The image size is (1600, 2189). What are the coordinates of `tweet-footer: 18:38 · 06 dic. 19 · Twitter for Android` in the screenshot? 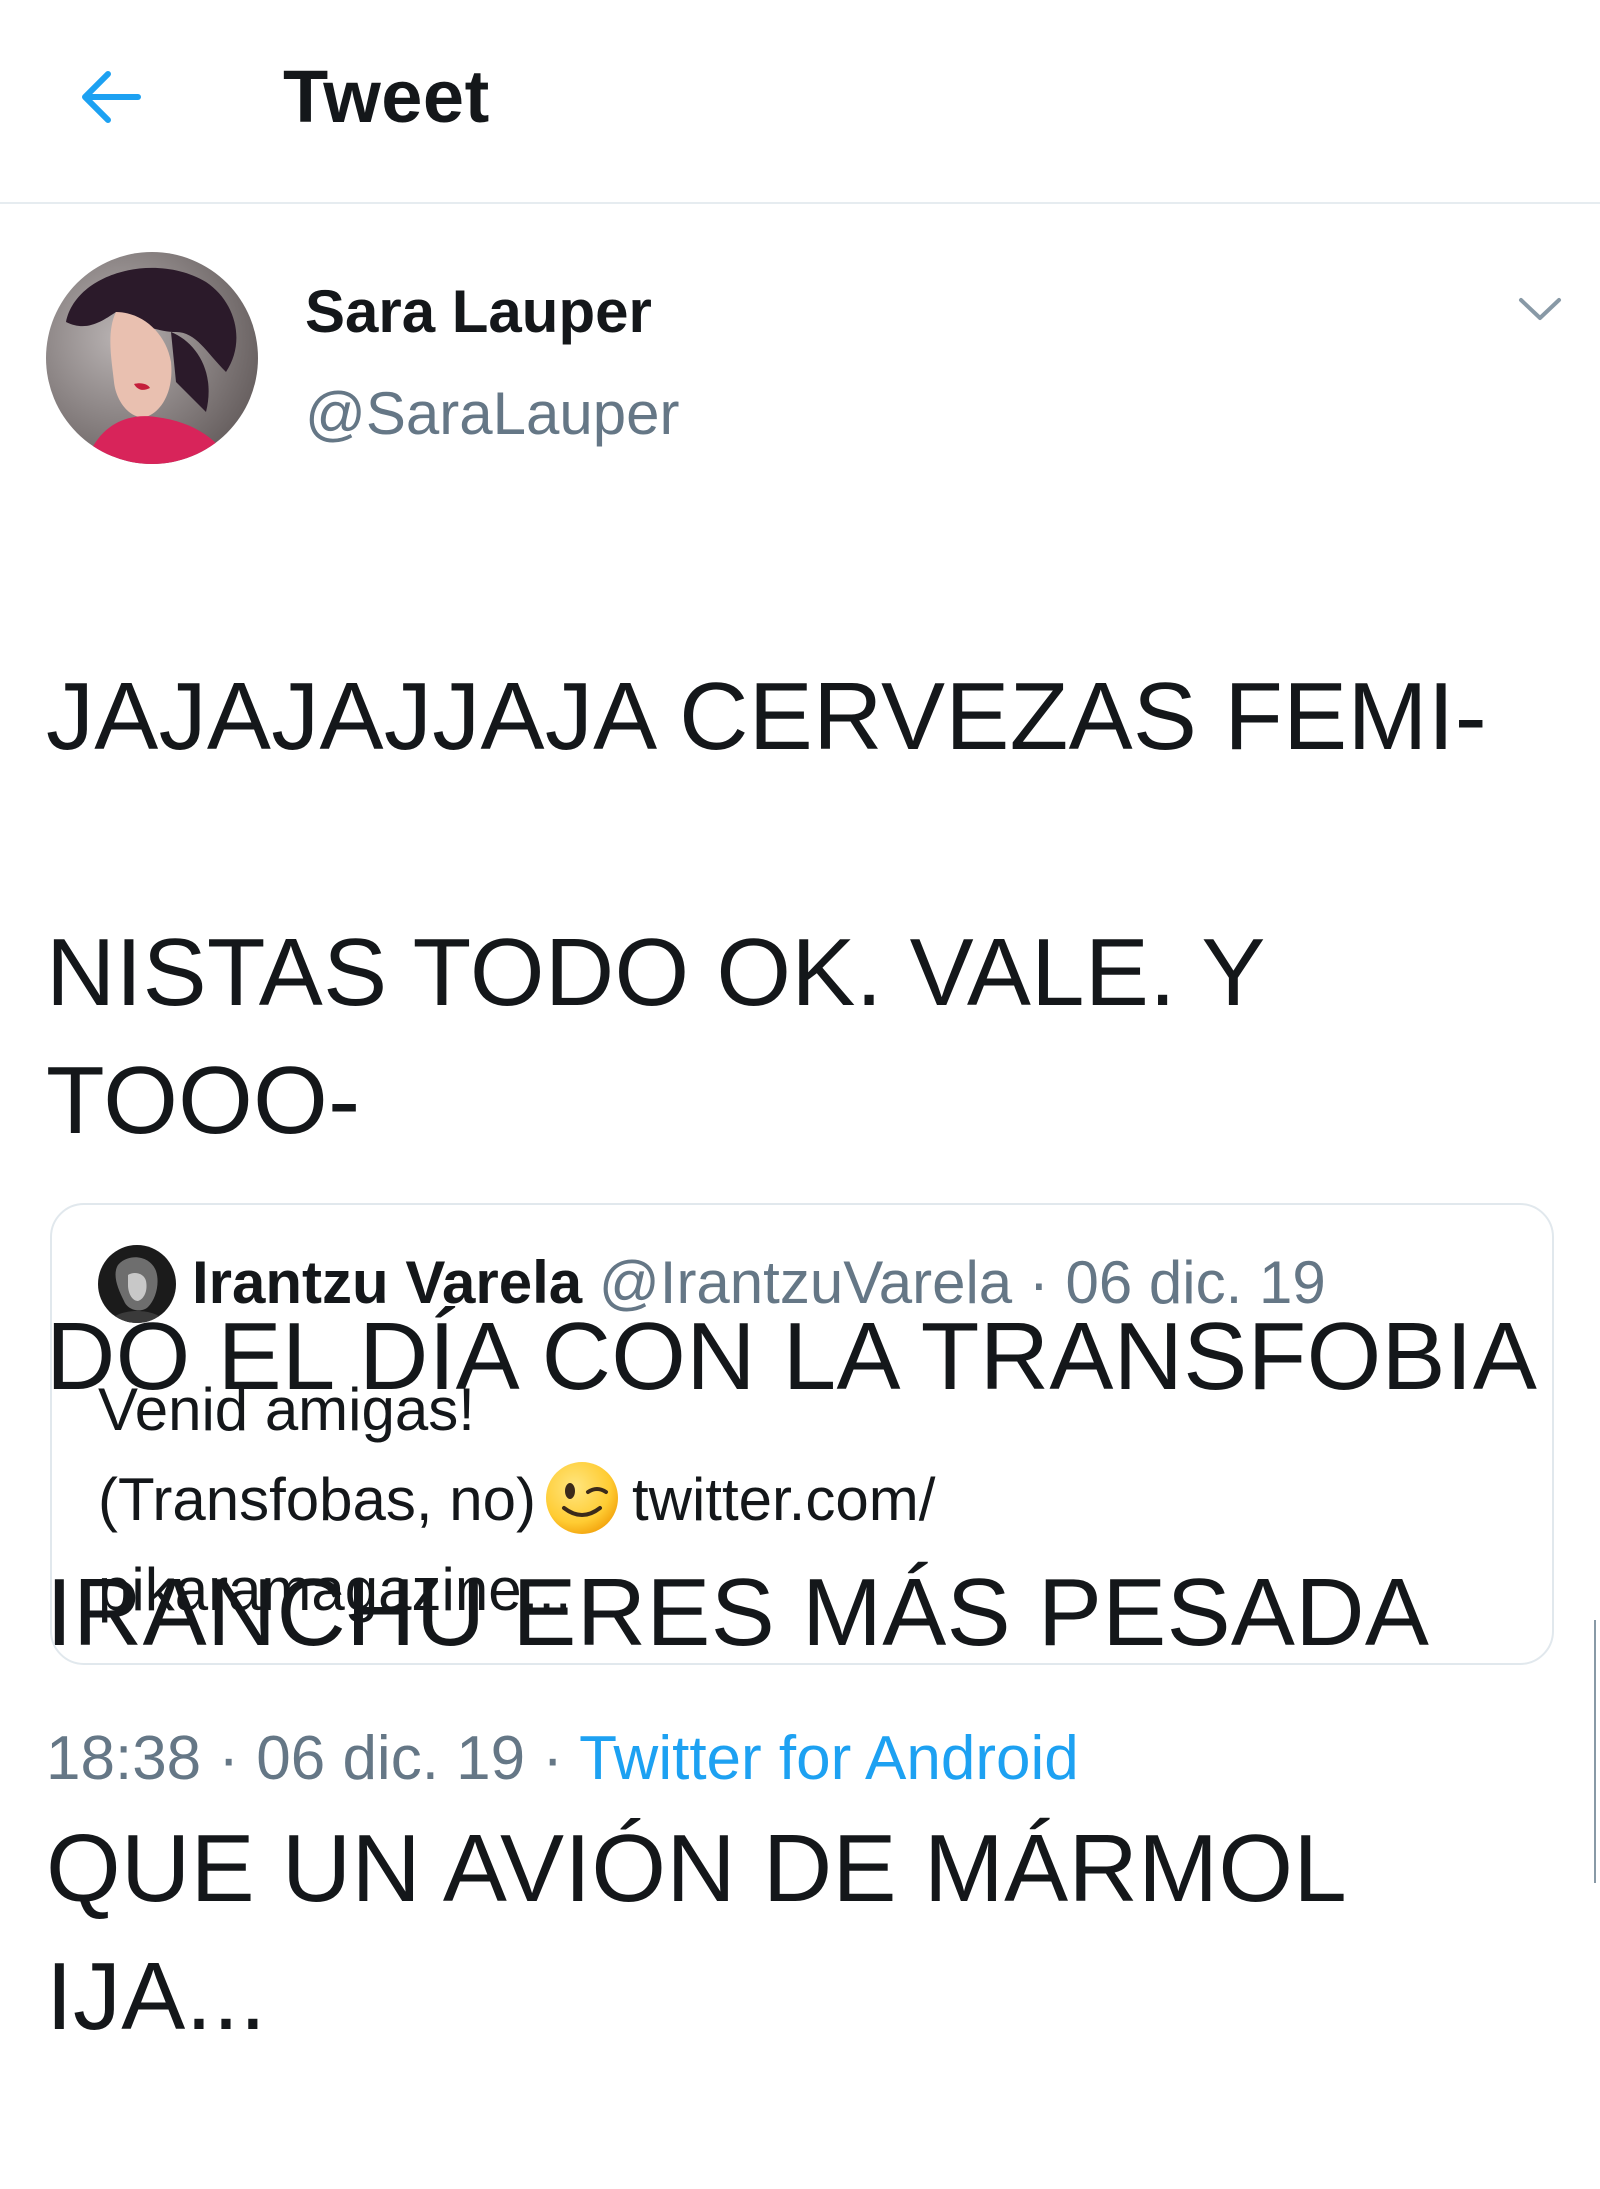 It's located at (562, 1759).